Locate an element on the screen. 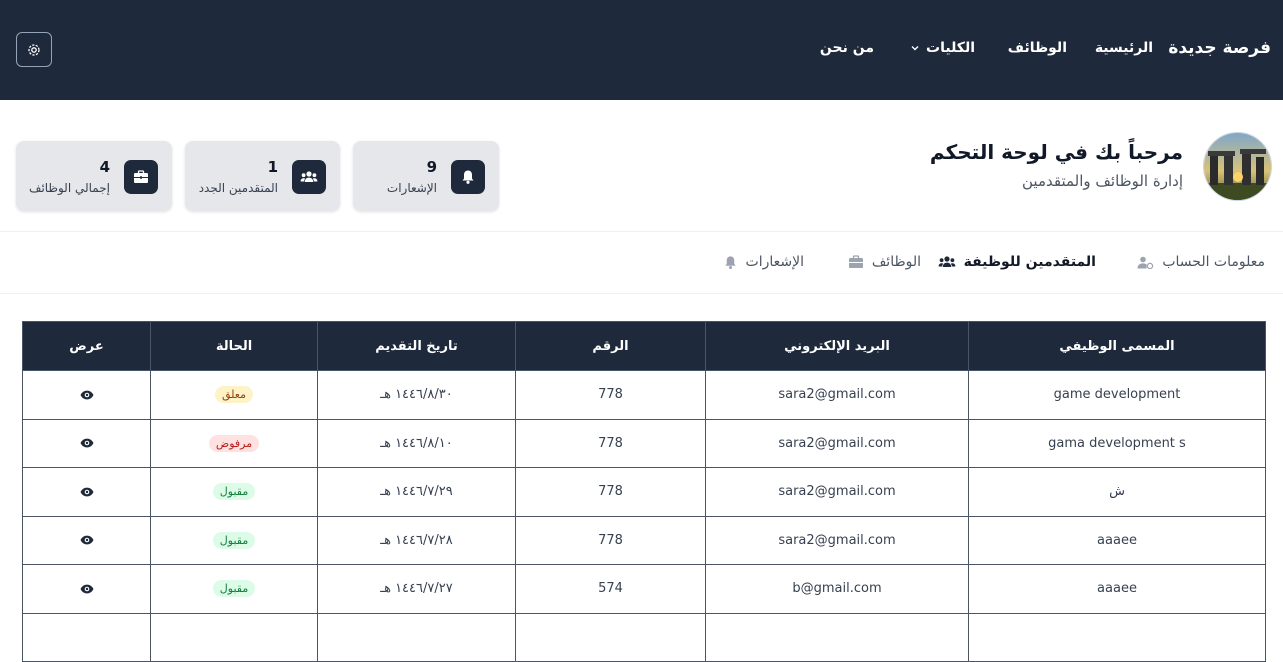  stat-card-new-applicants: 1 المتقدمين الجدد is located at coordinates (262, 176).